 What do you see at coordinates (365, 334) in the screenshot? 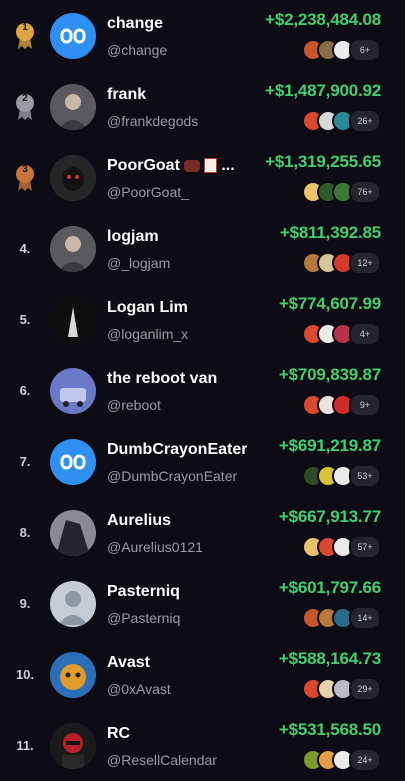
I see `more-tokens-badge: 4+` at bounding box center [365, 334].